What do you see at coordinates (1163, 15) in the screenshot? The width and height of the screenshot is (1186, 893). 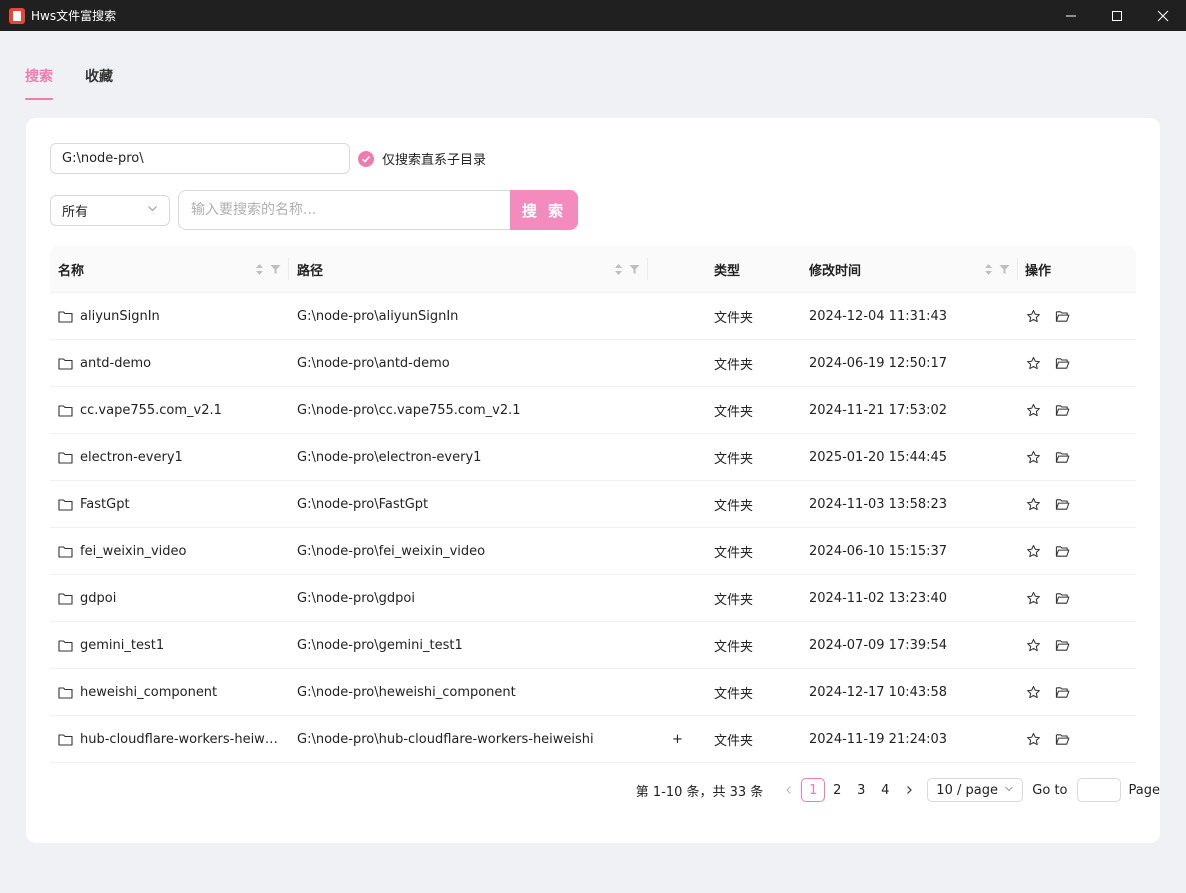 I see `close-button` at bounding box center [1163, 15].